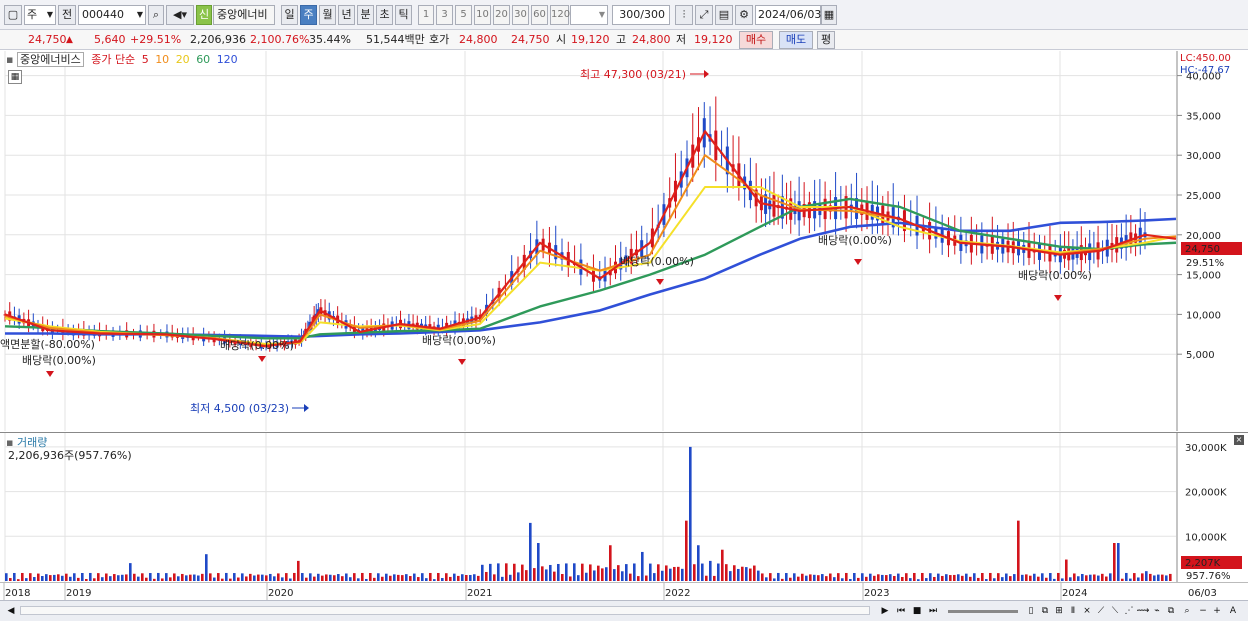 The width and height of the screenshot is (1248, 621). Describe the element at coordinates (308, 15) in the screenshot. I see `period-tab-1: 주` at that location.